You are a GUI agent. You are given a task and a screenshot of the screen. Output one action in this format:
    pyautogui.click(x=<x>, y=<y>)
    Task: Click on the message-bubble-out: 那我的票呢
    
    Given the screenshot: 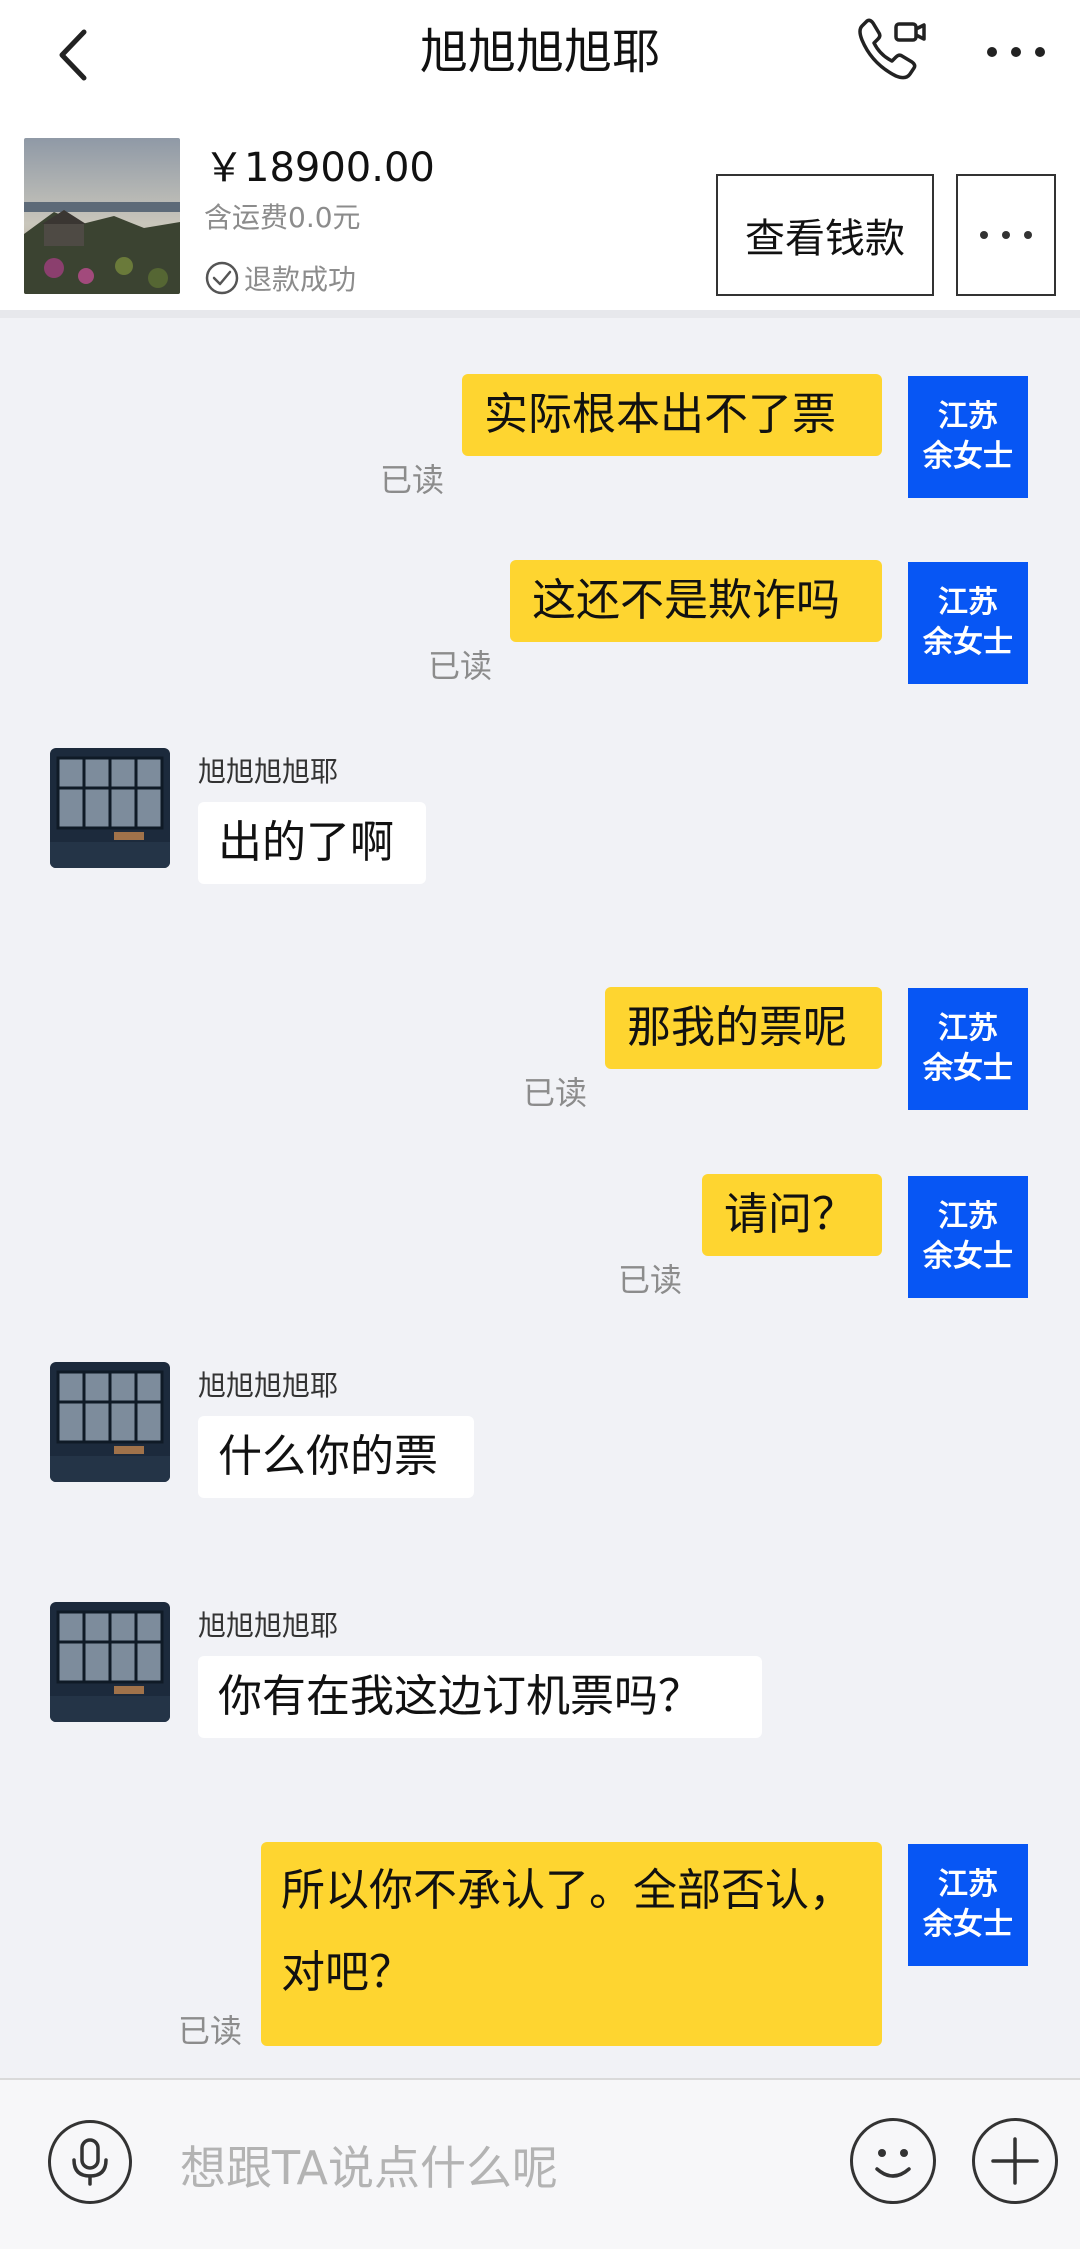 What is the action you would take?
    pyautogui.click(x=743, y=1028)
    